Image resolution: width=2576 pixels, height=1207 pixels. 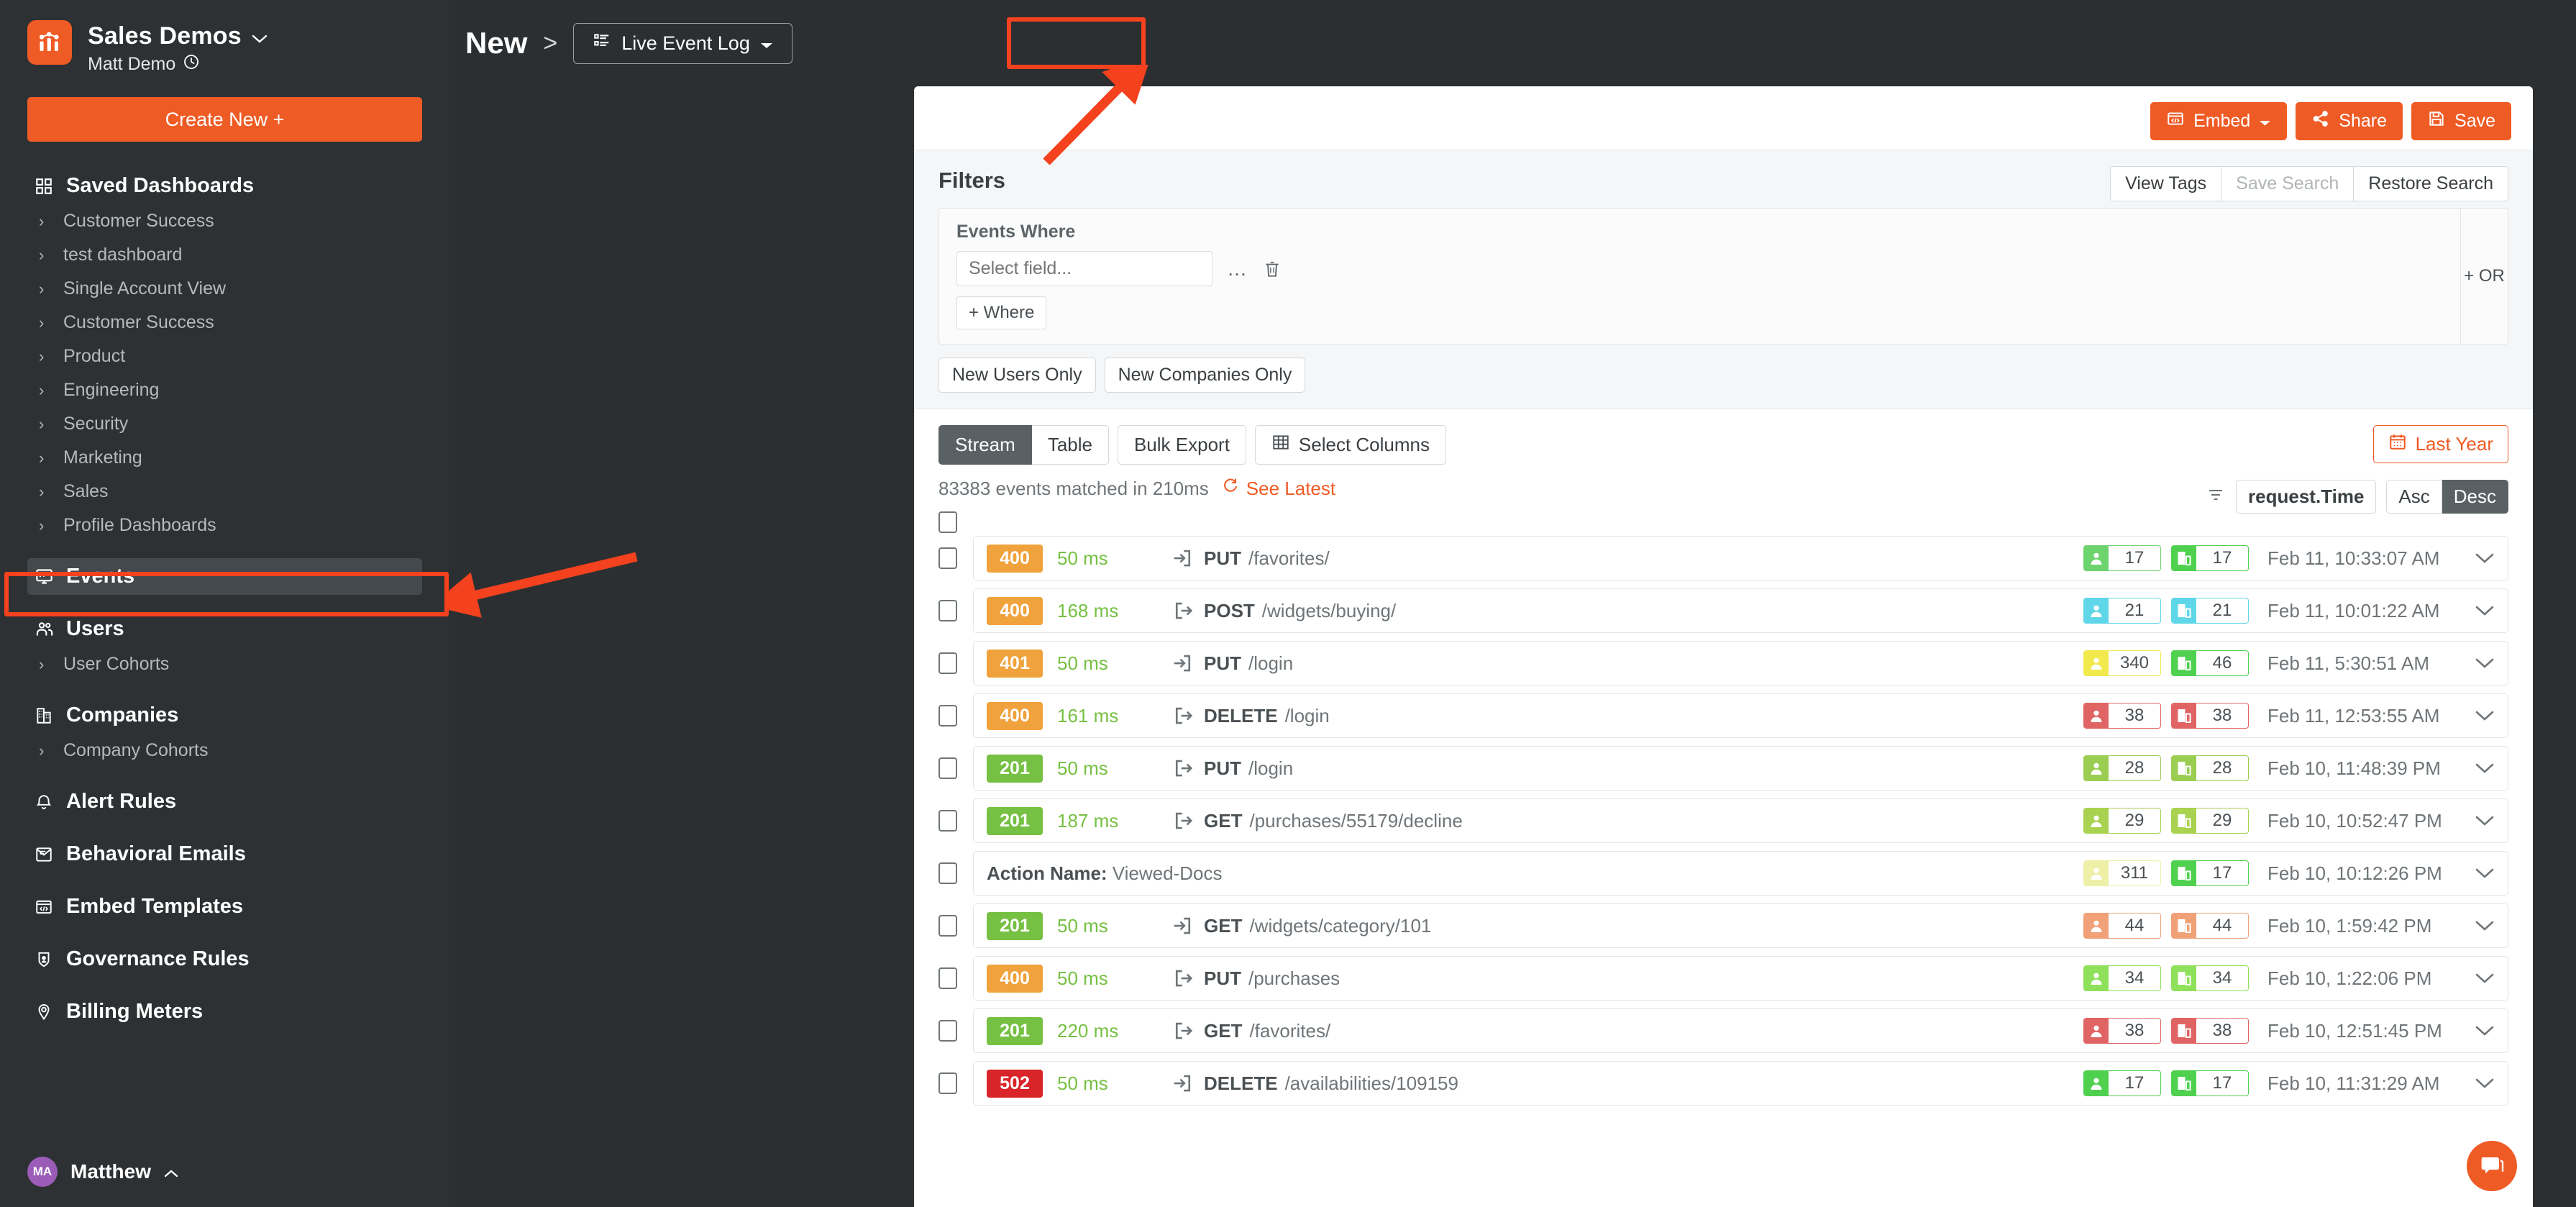 What do you see at coordinates (224, 492) in the screenshot?
I see `sidebar-item-dashboard: › Sales` at bounding box center [224, 492].